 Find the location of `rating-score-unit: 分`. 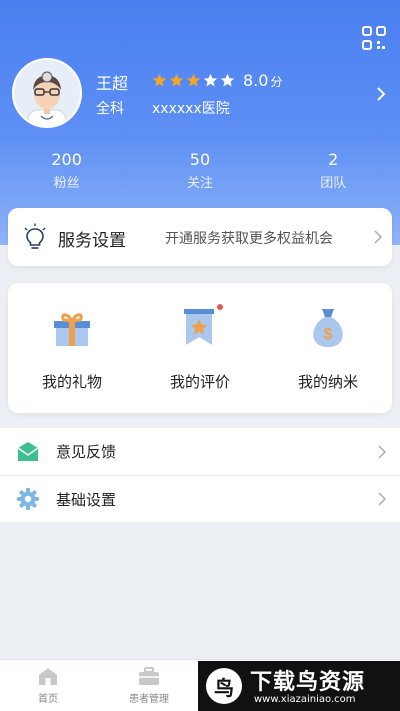

rating-score-unit: 分 is located at coordinates (276, 82).